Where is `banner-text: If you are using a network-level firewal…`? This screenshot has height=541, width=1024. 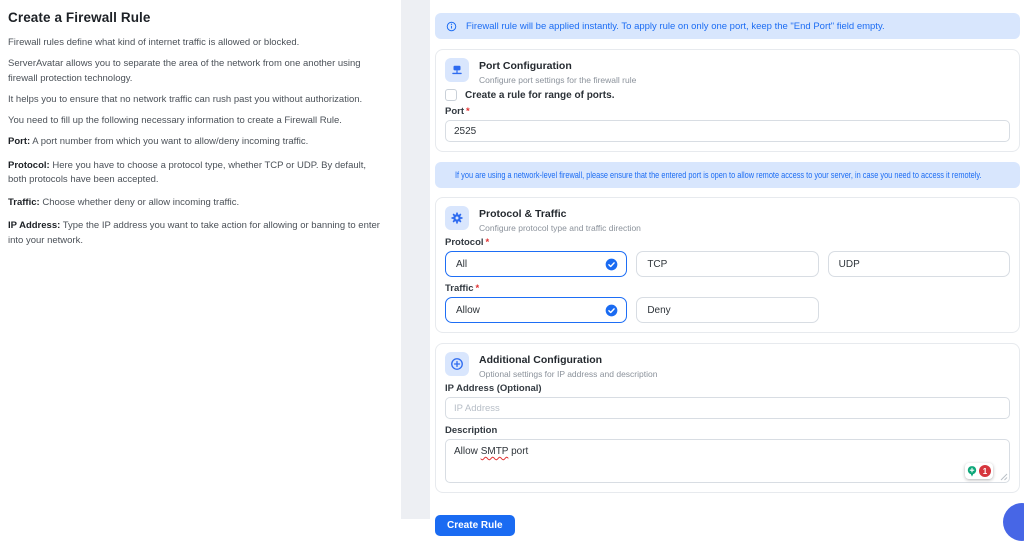
banner-text: If you are using a network-level firewal… is located at coordinates (718, 175).